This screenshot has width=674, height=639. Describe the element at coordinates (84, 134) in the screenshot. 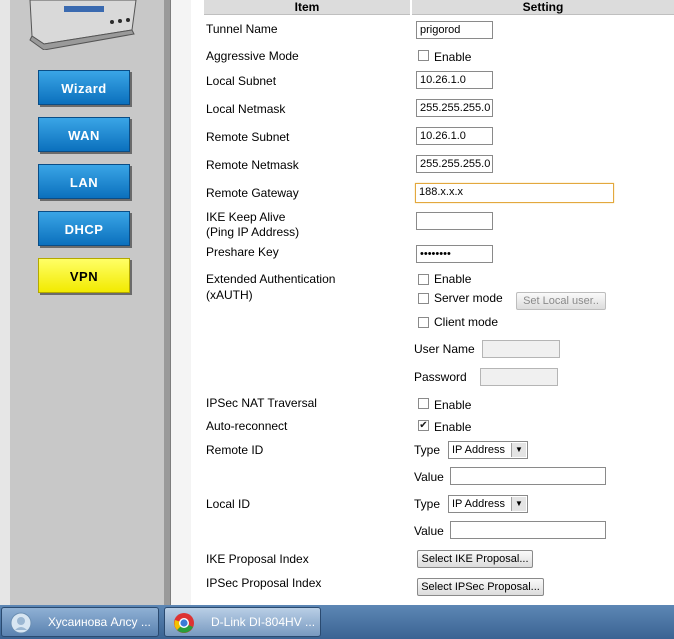

I see `nav-wan-button: WAN` at that location.